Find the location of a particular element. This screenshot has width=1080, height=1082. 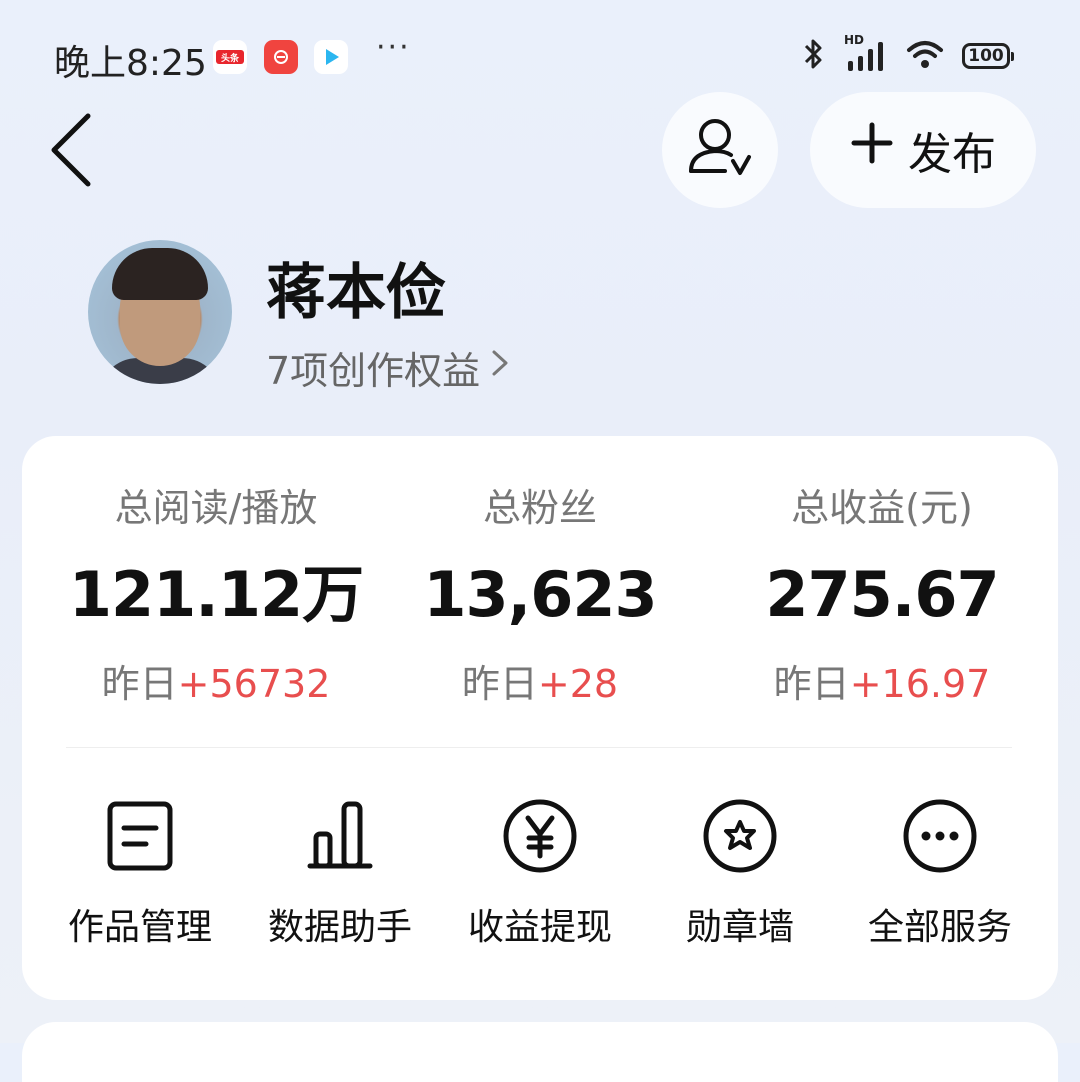

stat-value: 275.67 is located at coordinates (882, 594).